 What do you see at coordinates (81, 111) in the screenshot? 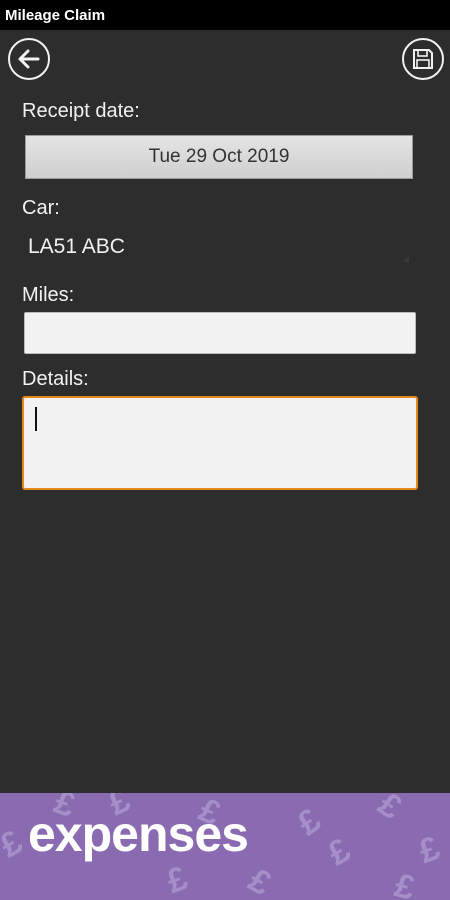
I see `receipt-date-label: Receipt date:` at bounding box center [81, 111].